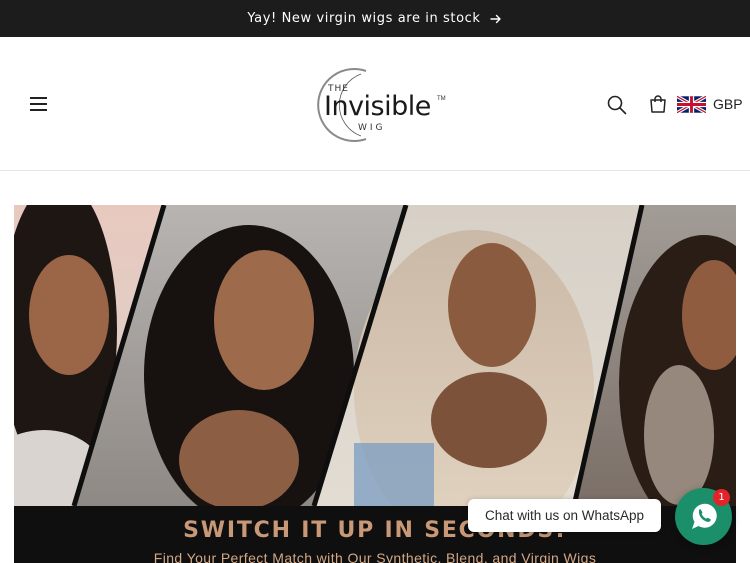 The image size is (750, 563). I want to click on search-button, so click(617, 105).